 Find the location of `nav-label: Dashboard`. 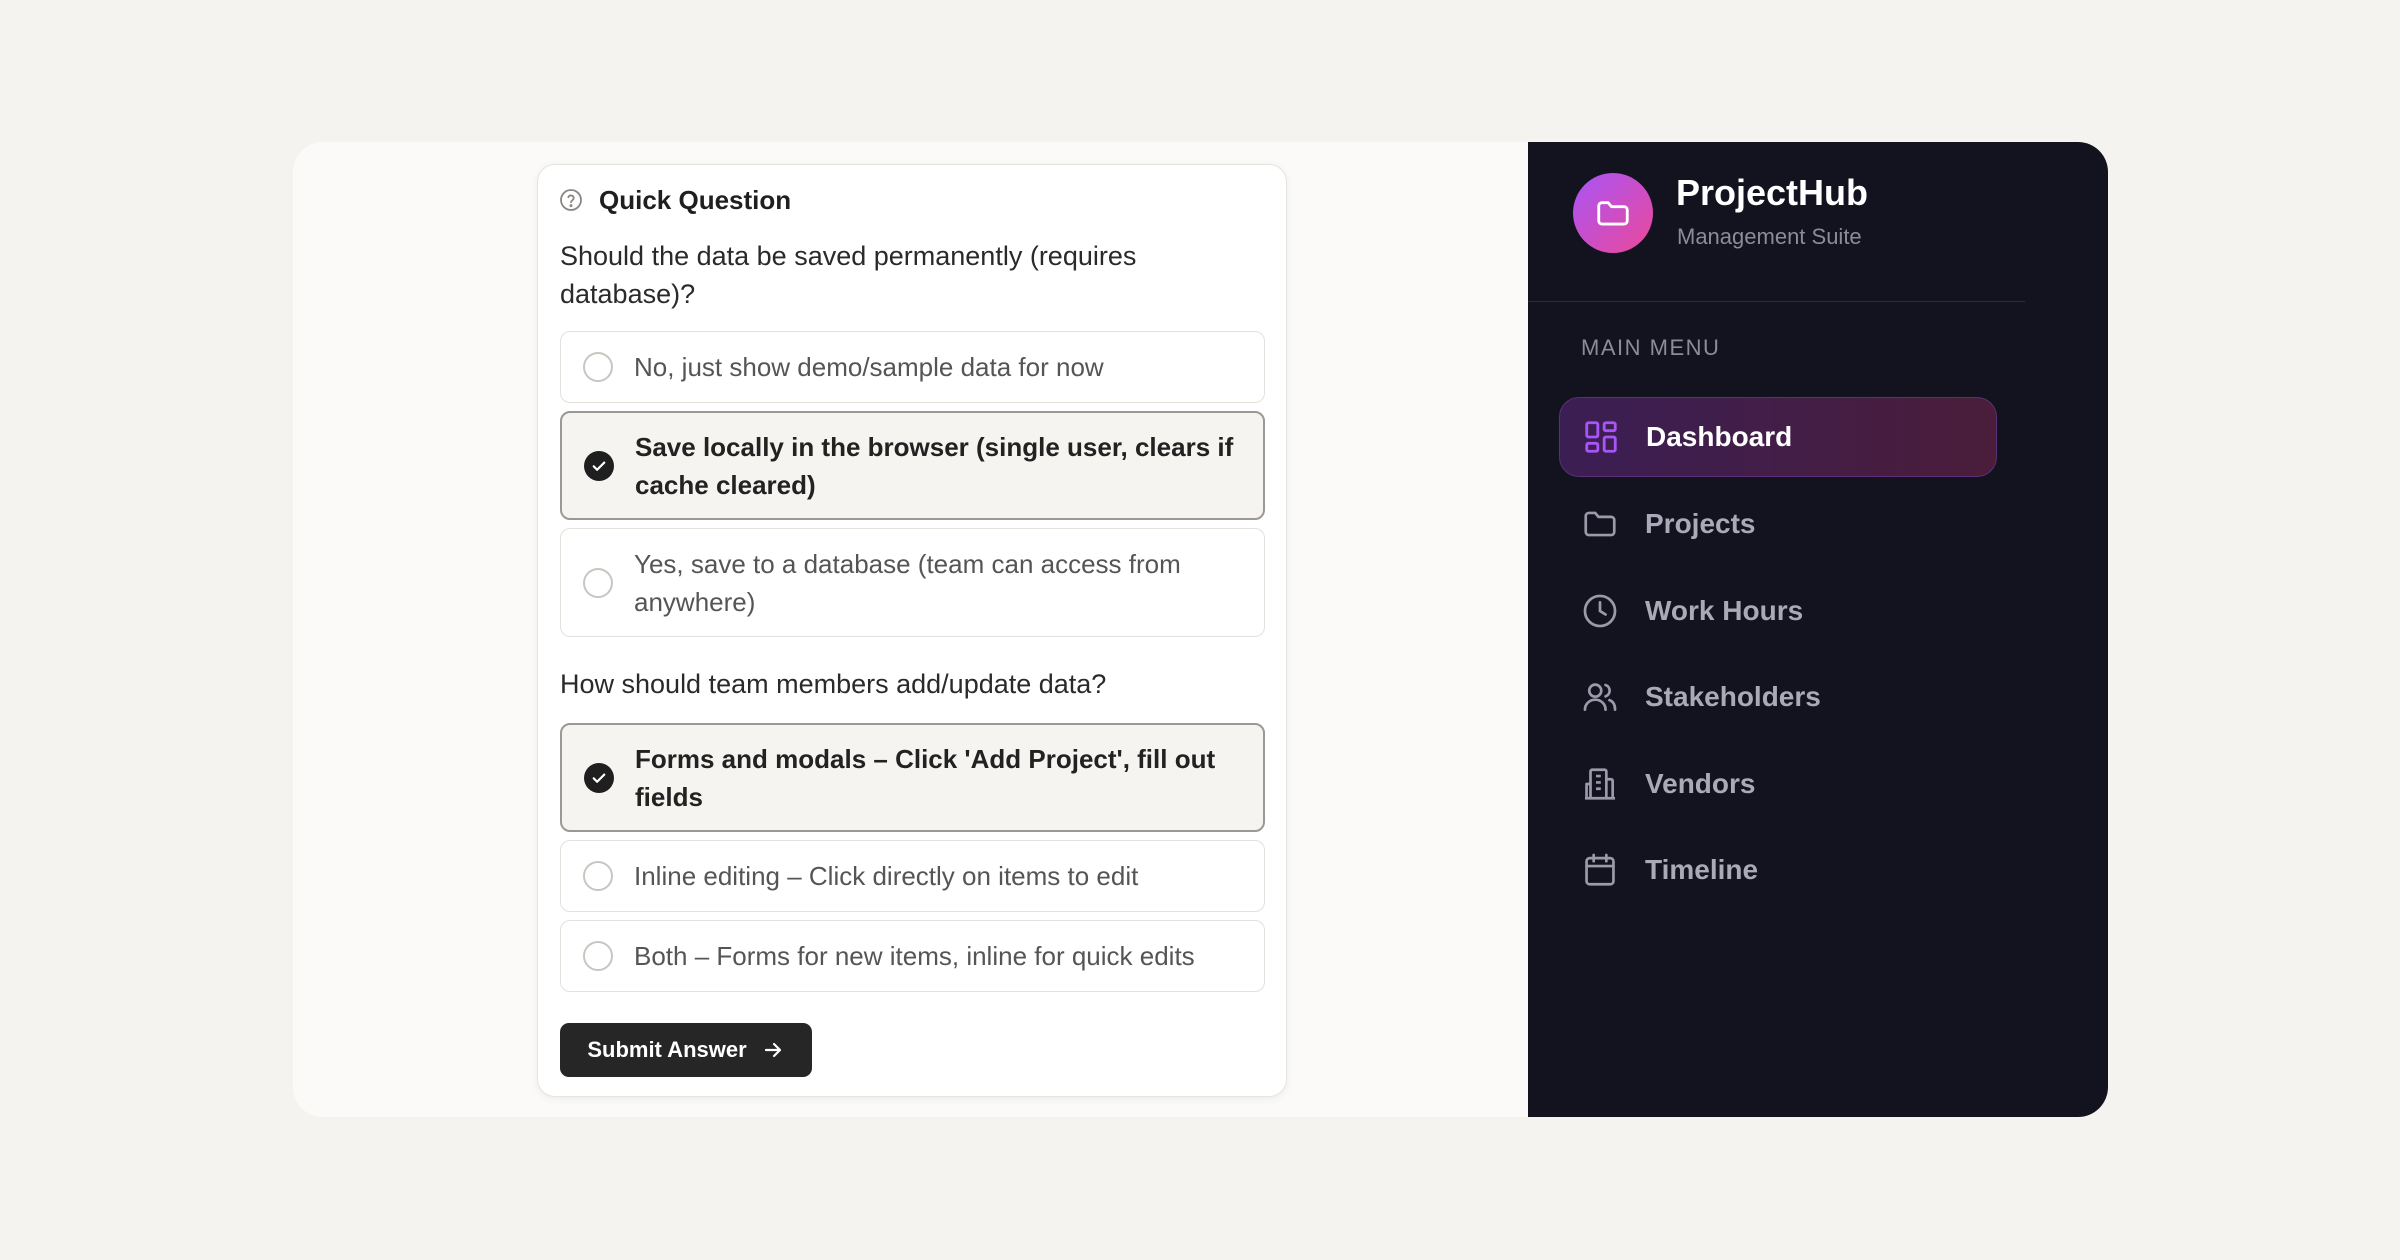

nav-label: Dashboard is located at coordinates (1719, 436).